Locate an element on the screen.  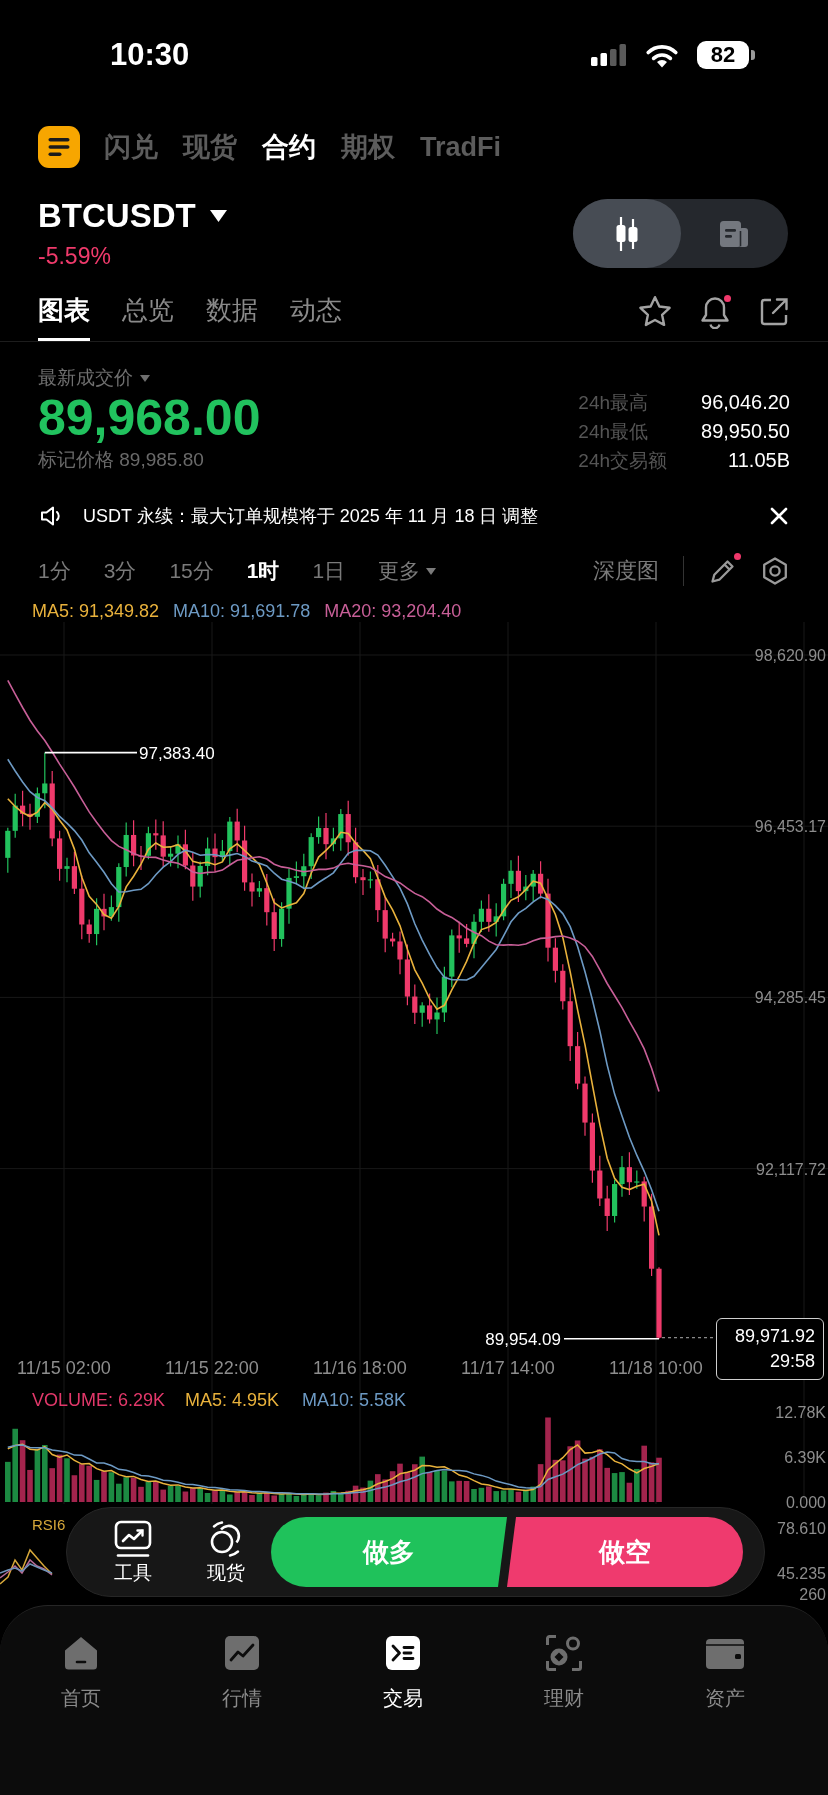
time-axis-label: 11/16 18:00 is located at coordinates (360, 1368).